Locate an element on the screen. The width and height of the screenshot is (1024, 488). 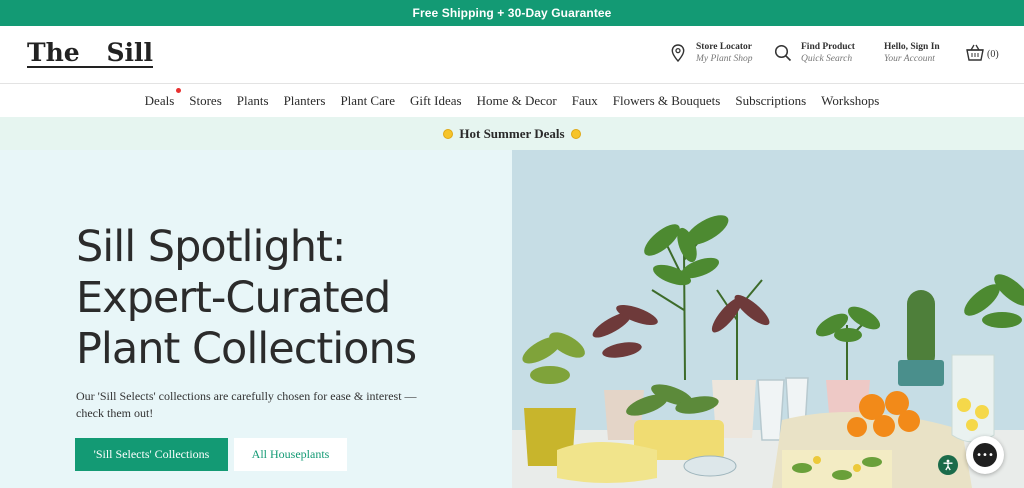
cart-count: (0) is located at coordinates (993, 54).